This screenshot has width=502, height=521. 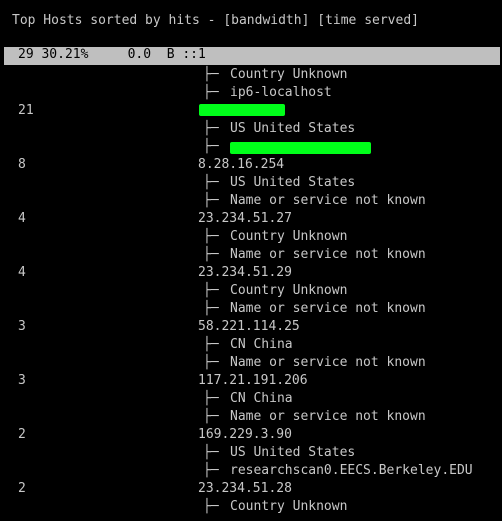 I want to click on host-address: 23.234.51.27, so click(x=245, y=218).